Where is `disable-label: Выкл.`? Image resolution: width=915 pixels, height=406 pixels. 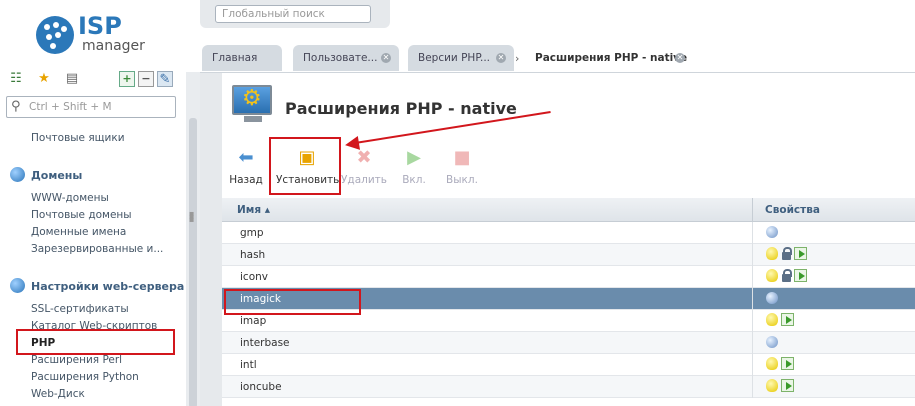
disable-label: Выкл. is located at coordinates (462, 180).